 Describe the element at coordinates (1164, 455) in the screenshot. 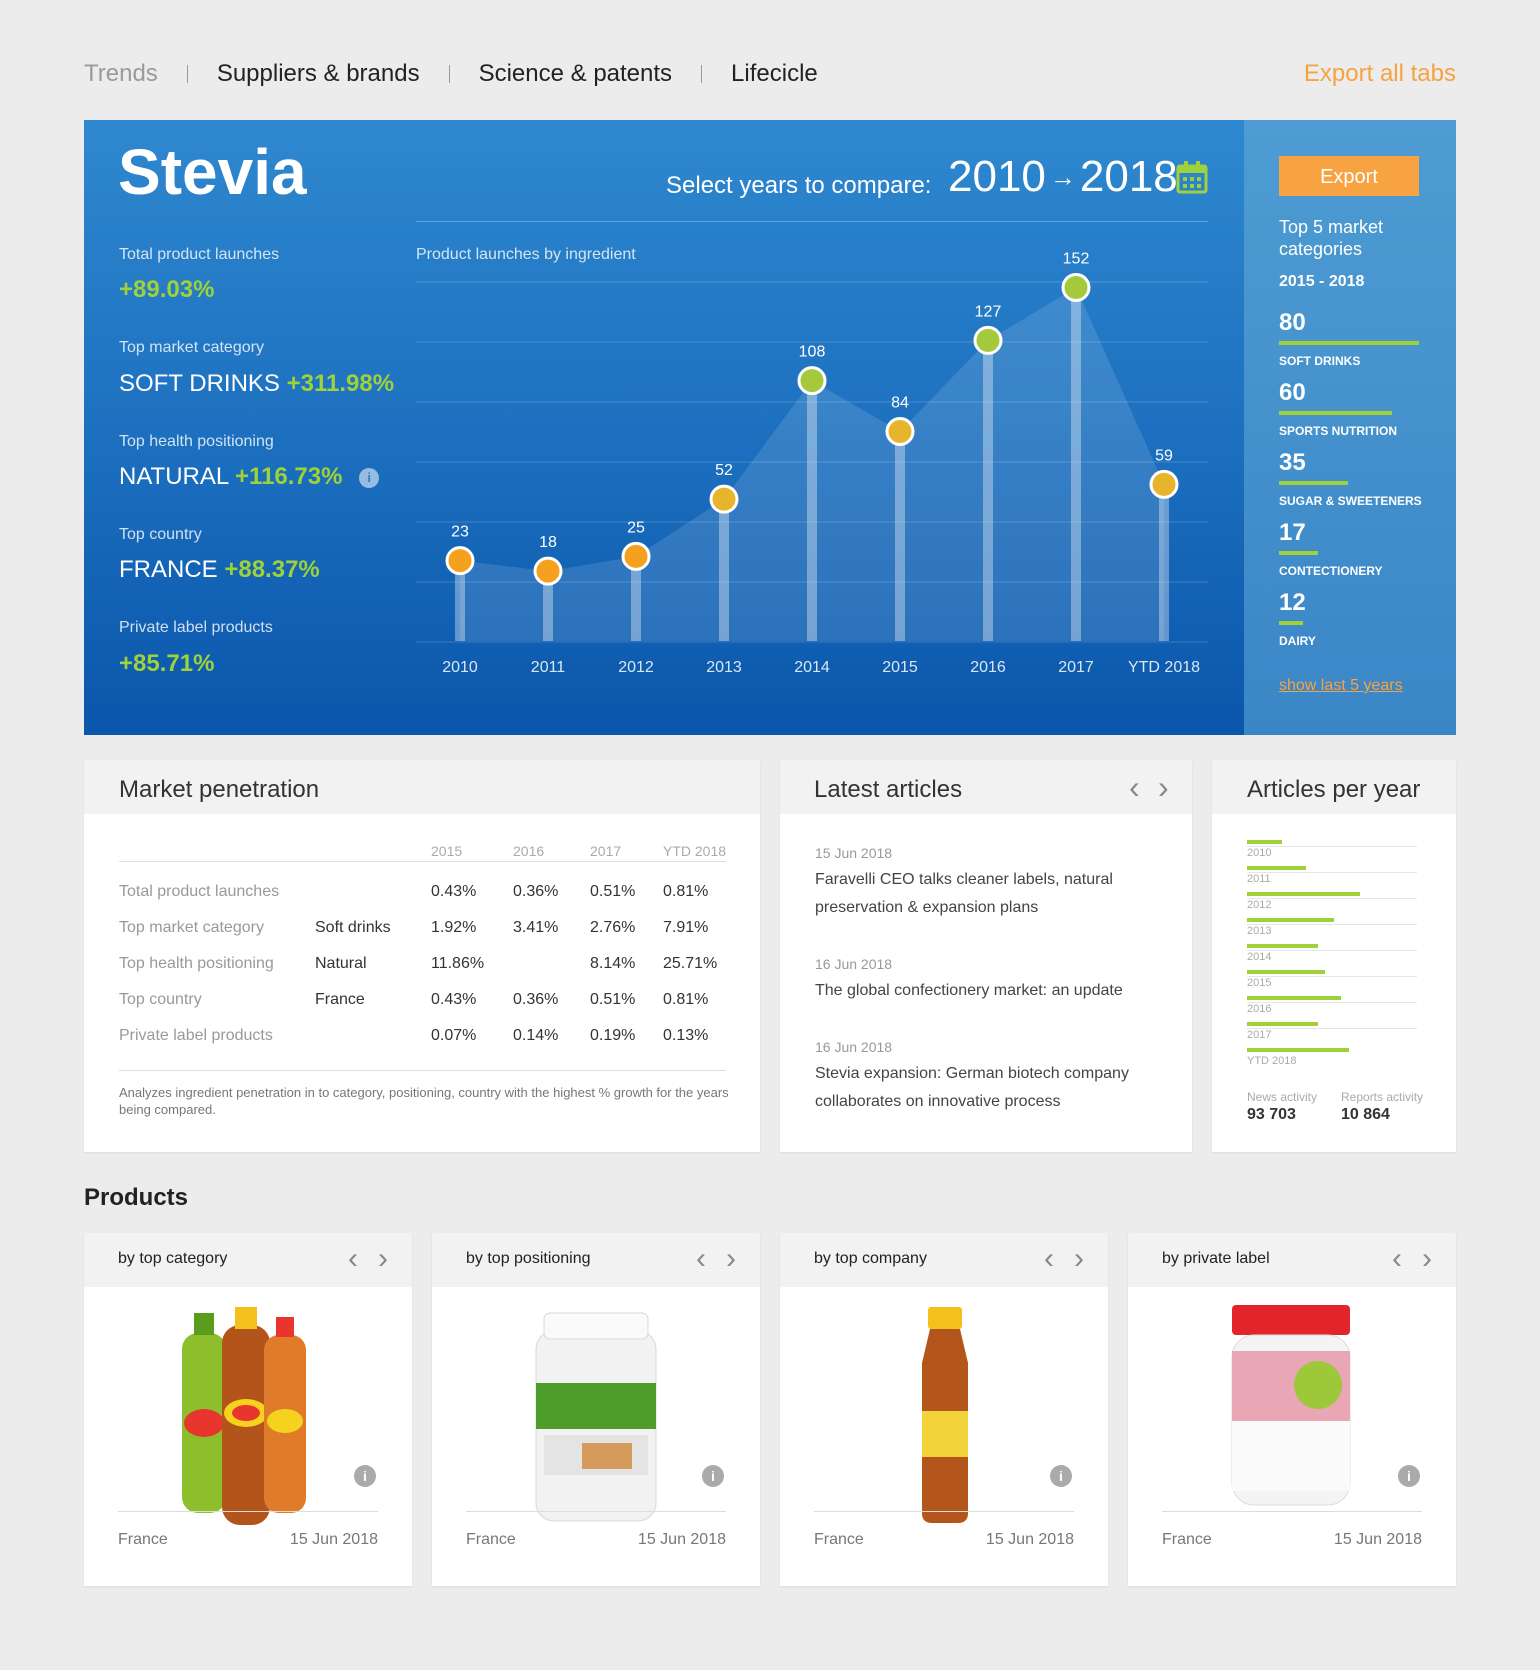

I see `data-label: 59` at that location.